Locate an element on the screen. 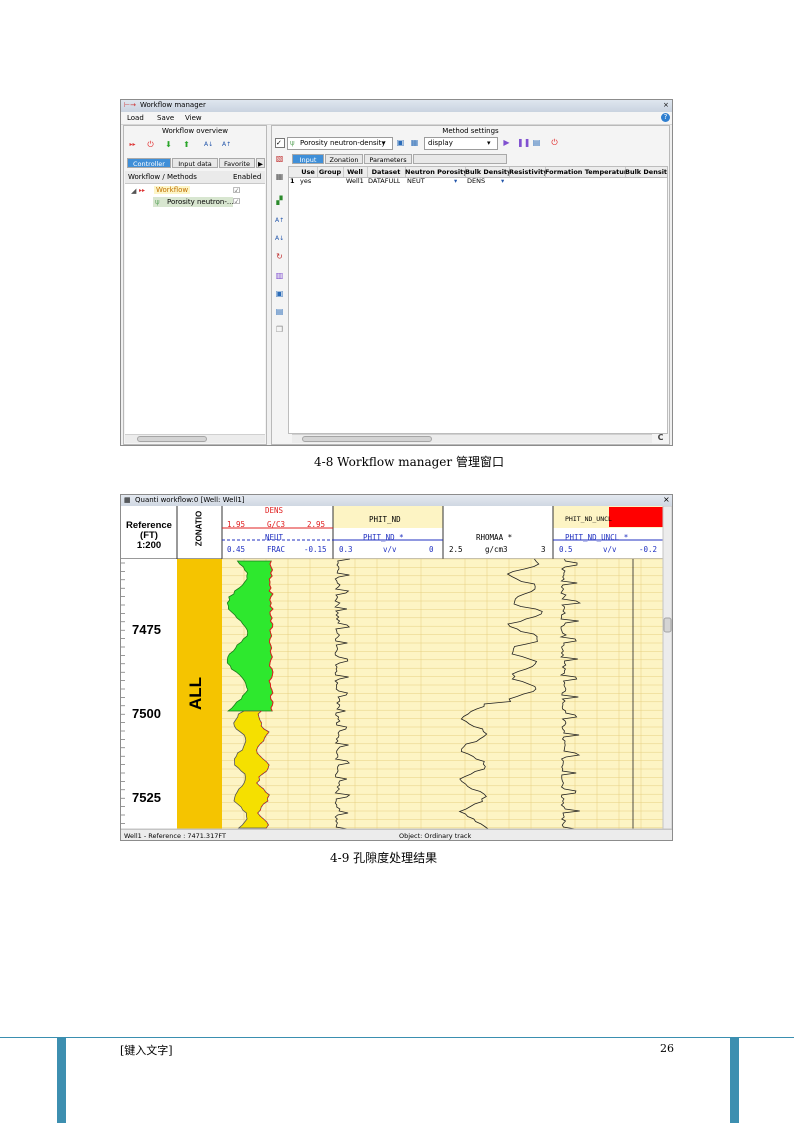 This screenshot has height=1123, width=794. move-down-icon: ⬇ is located at coordinates (168, 144).